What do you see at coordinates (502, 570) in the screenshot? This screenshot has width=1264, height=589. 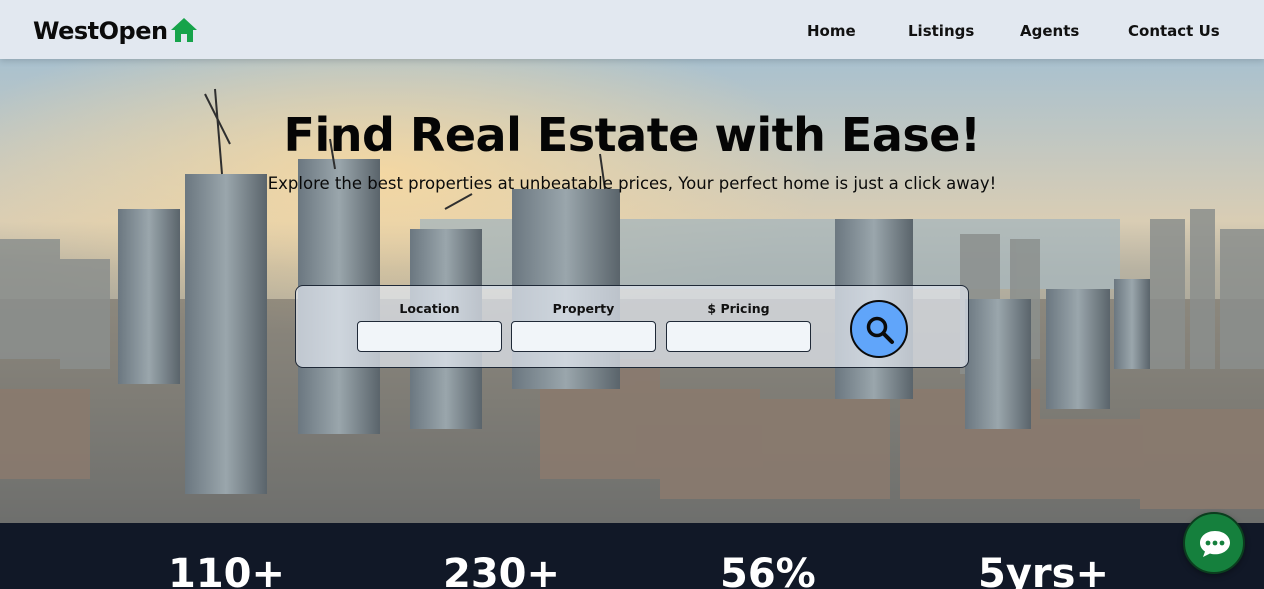 I see `stat-value: 230+` at bounding box center [502, 570].